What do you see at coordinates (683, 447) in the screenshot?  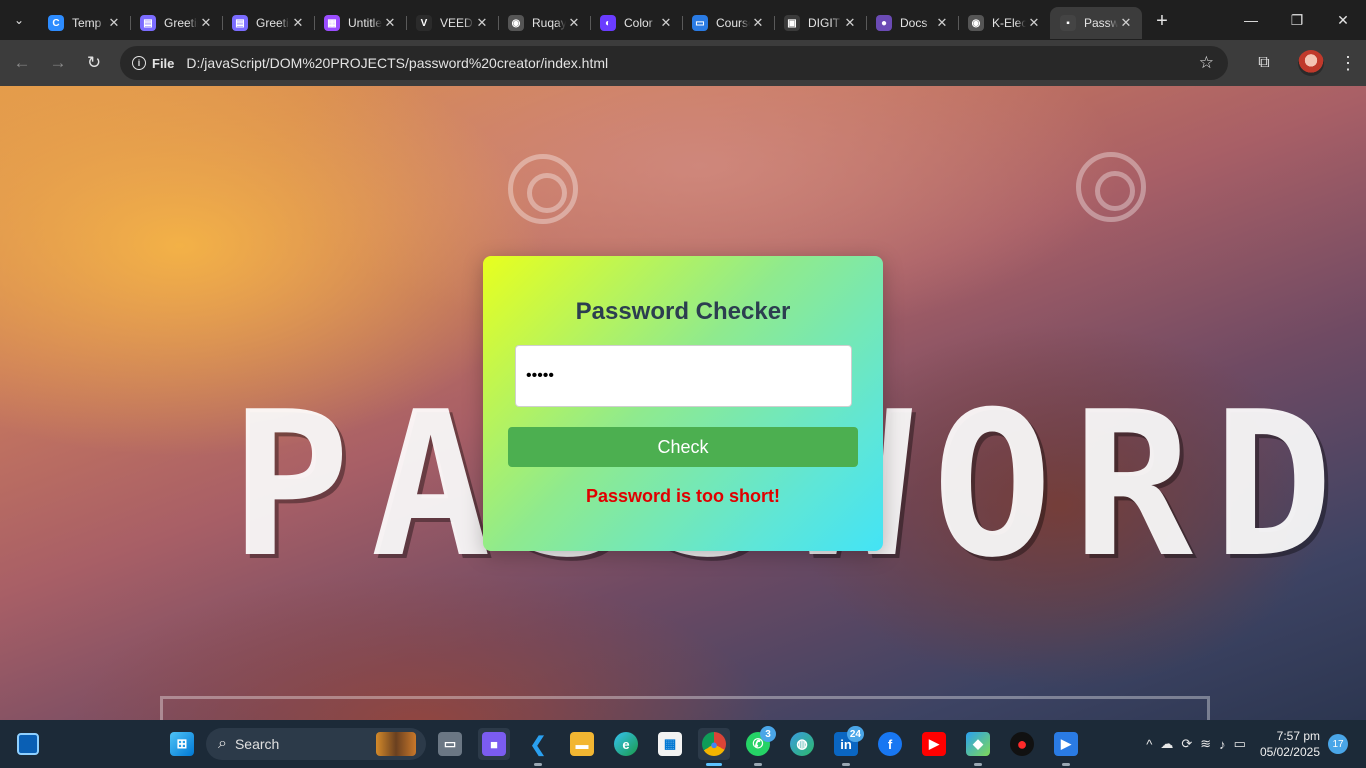 I see `check-button: Check` at bounding box center [683, 447].